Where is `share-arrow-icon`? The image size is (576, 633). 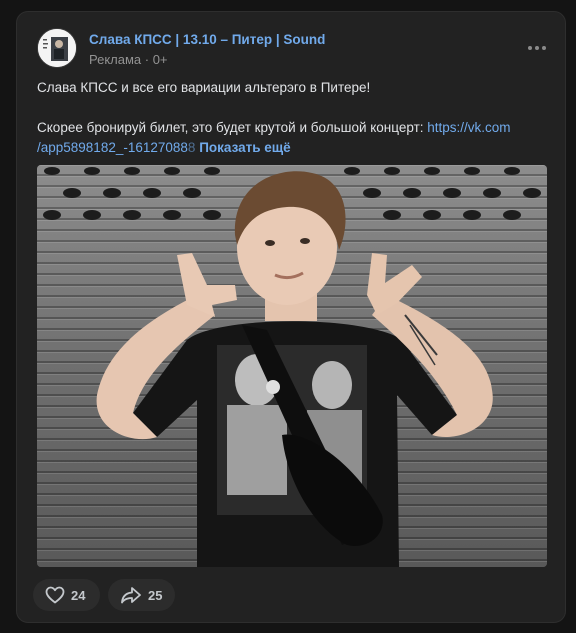
share-arrow-icon is located at coordinates (131, 595).